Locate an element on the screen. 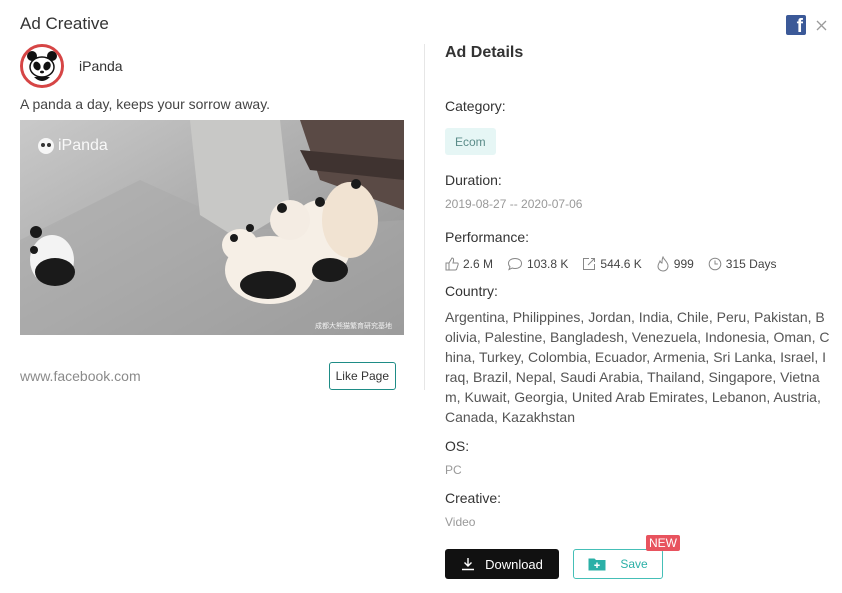  shares-stat: 544.6 K is located at coordinates (612, 264).